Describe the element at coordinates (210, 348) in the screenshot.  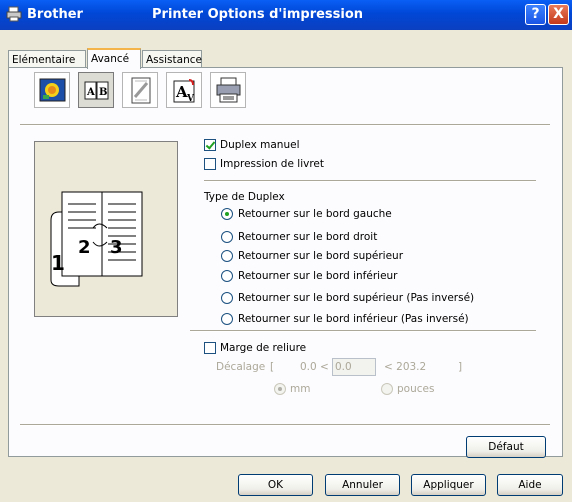
I see `marge-reliure-checkbox` at that location.